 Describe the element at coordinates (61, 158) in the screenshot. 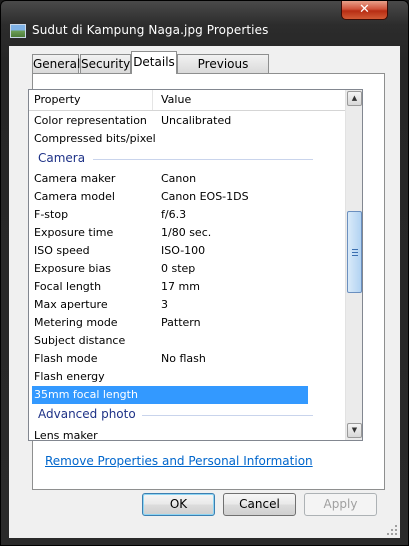

I see `group-header-camera: Camera` at that location.